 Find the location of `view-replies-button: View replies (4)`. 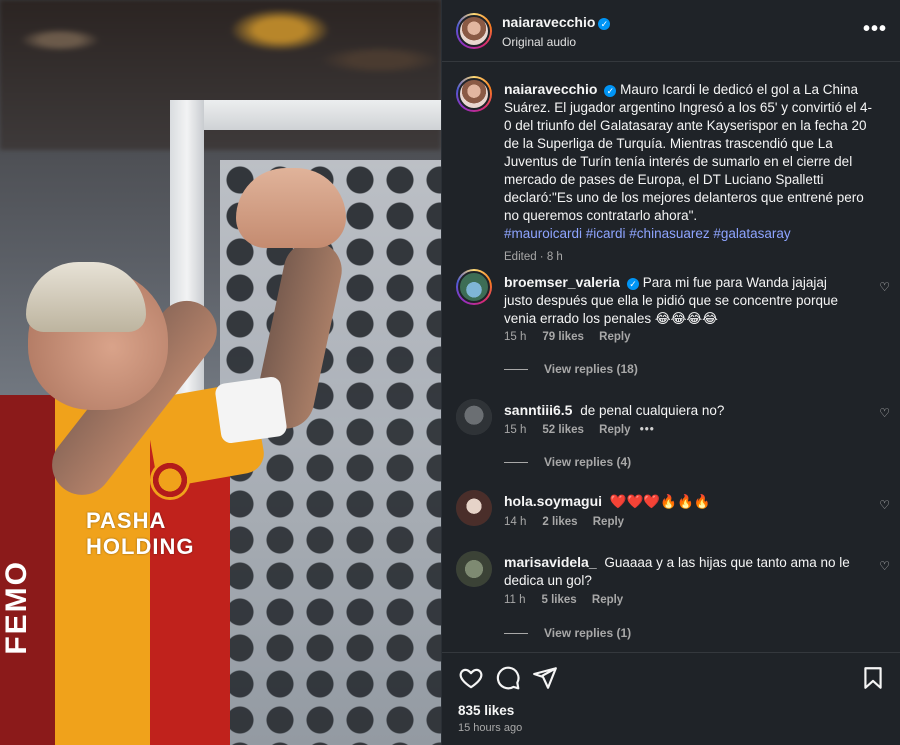

view-replies-button: View replies (4) is located at coordinates (567, 462).